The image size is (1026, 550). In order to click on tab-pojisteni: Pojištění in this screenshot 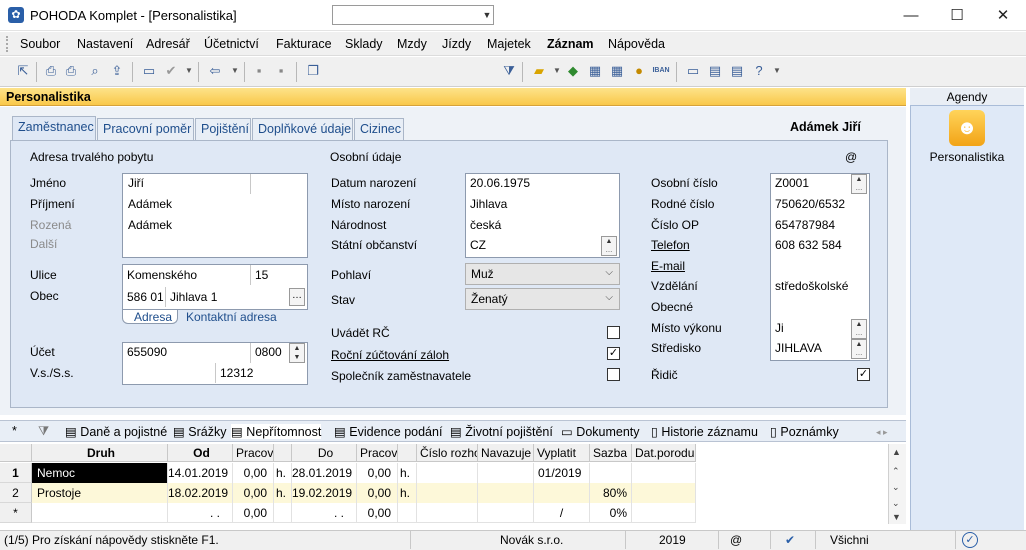, I will do `click(223, 129)`.